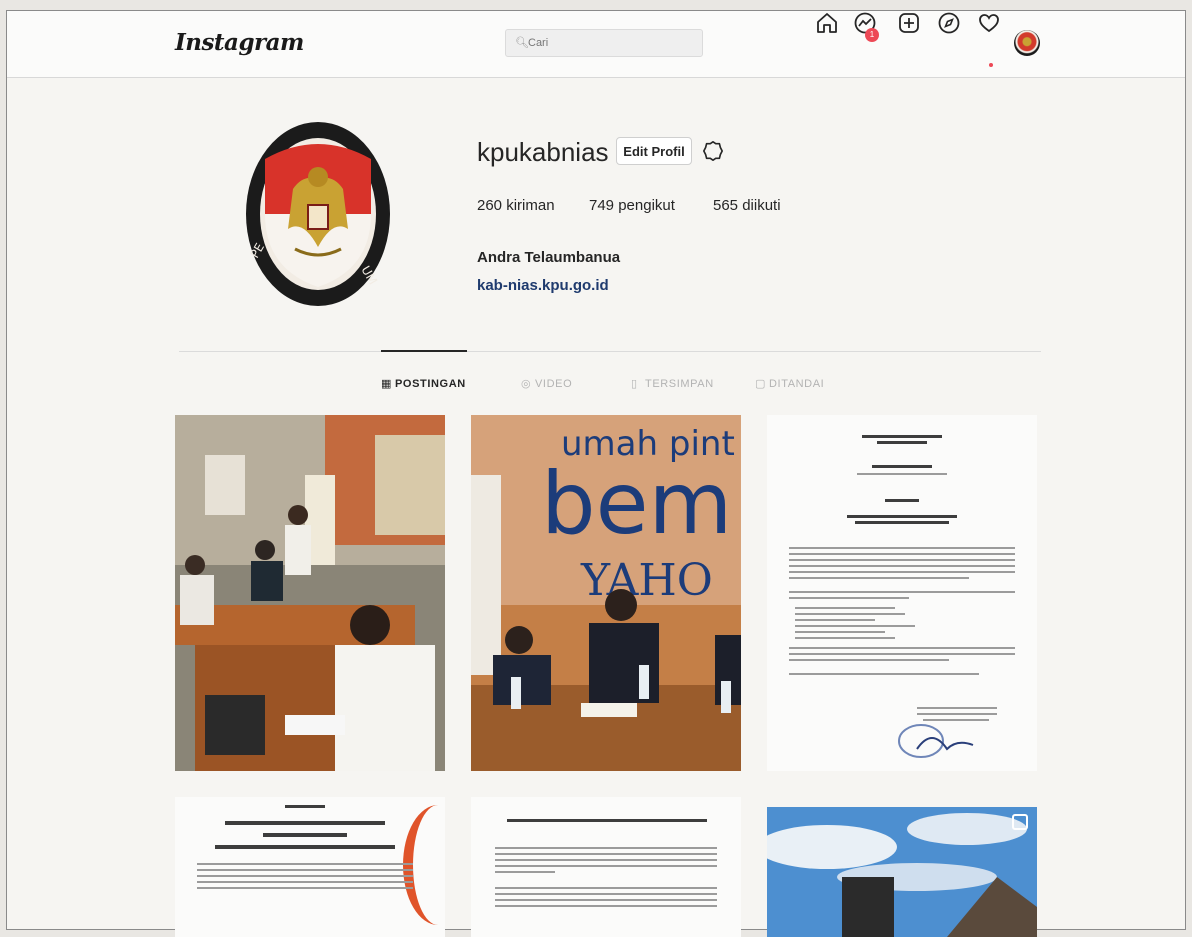 This screenshot has height=937, width=1192. Describe the element at coordinates (797, 384) in the screenshot. I see `tab-tagged-label: DITANDAI` at that location.